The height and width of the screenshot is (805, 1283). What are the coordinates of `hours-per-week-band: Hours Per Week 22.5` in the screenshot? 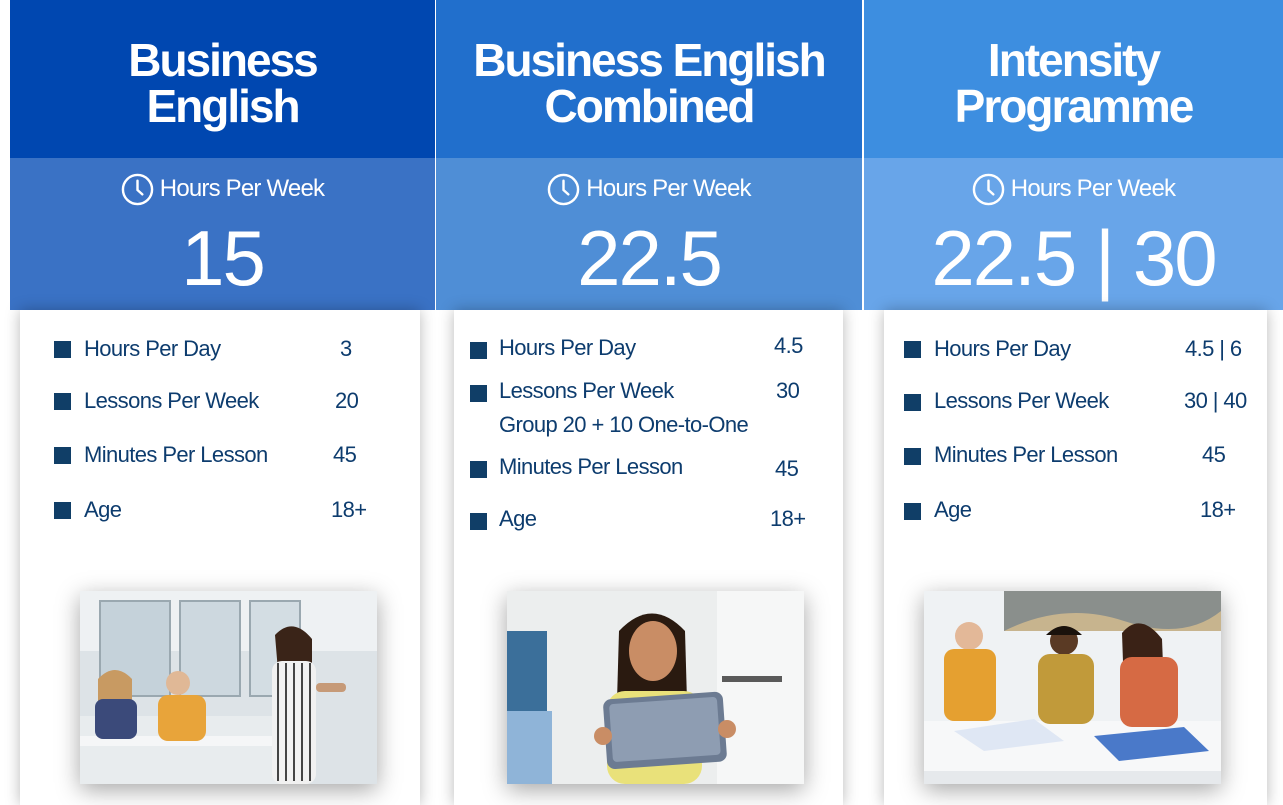 It's located at (649, 234).